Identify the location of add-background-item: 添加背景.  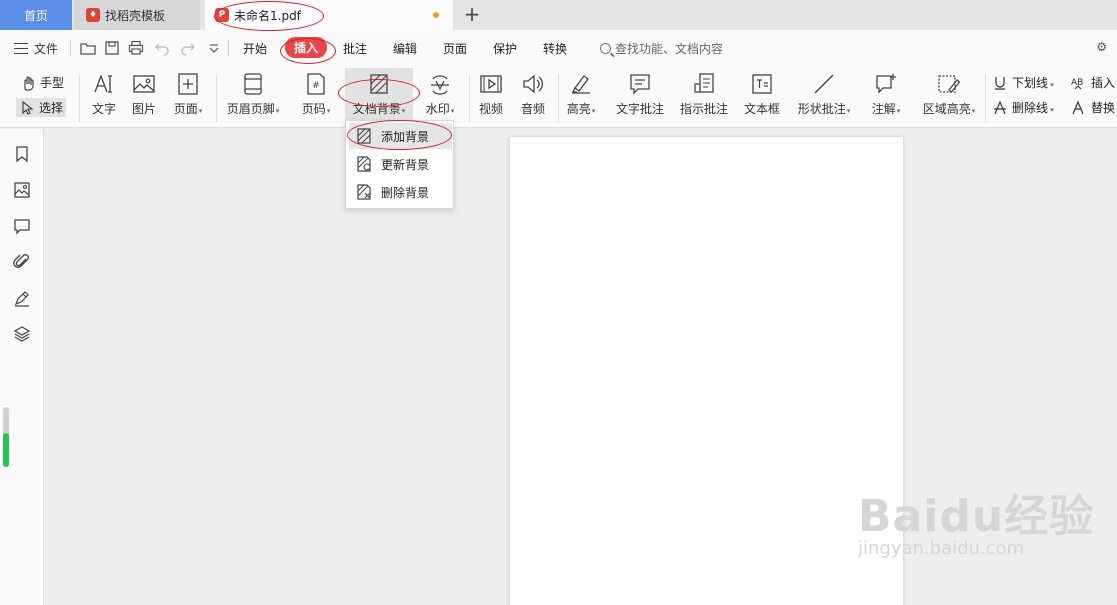
(400, 136).